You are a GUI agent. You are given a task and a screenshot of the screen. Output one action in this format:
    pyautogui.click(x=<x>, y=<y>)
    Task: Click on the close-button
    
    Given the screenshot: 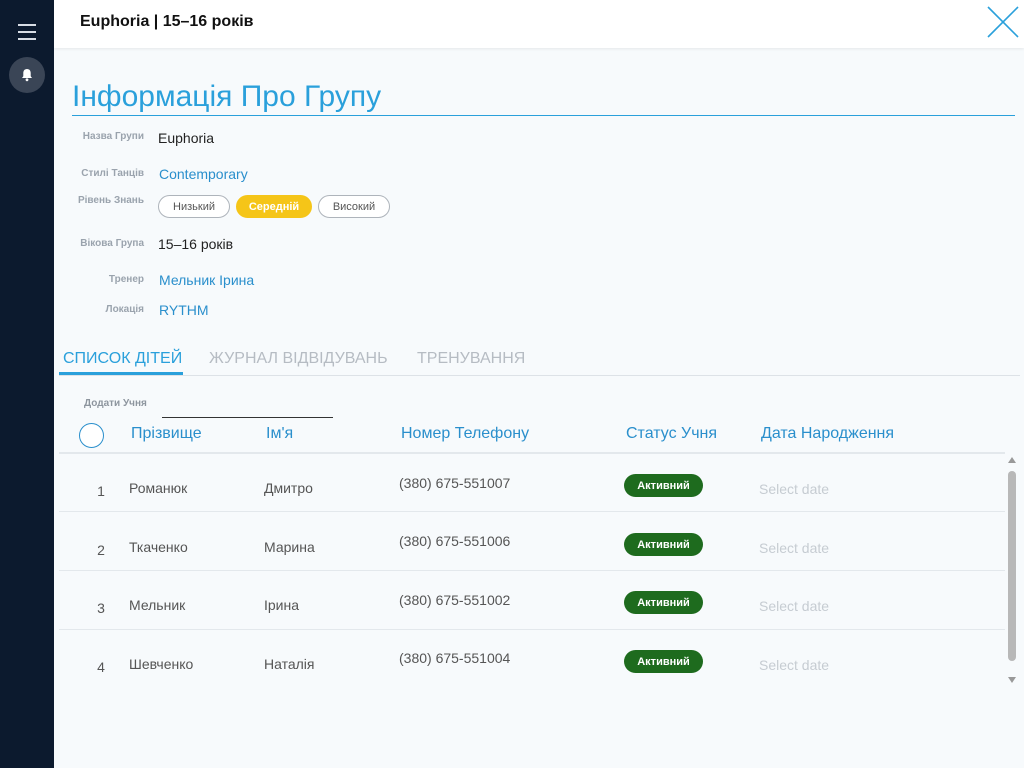 What is the action you would take?
    pyautogui.click(x=1003, y=22)
    